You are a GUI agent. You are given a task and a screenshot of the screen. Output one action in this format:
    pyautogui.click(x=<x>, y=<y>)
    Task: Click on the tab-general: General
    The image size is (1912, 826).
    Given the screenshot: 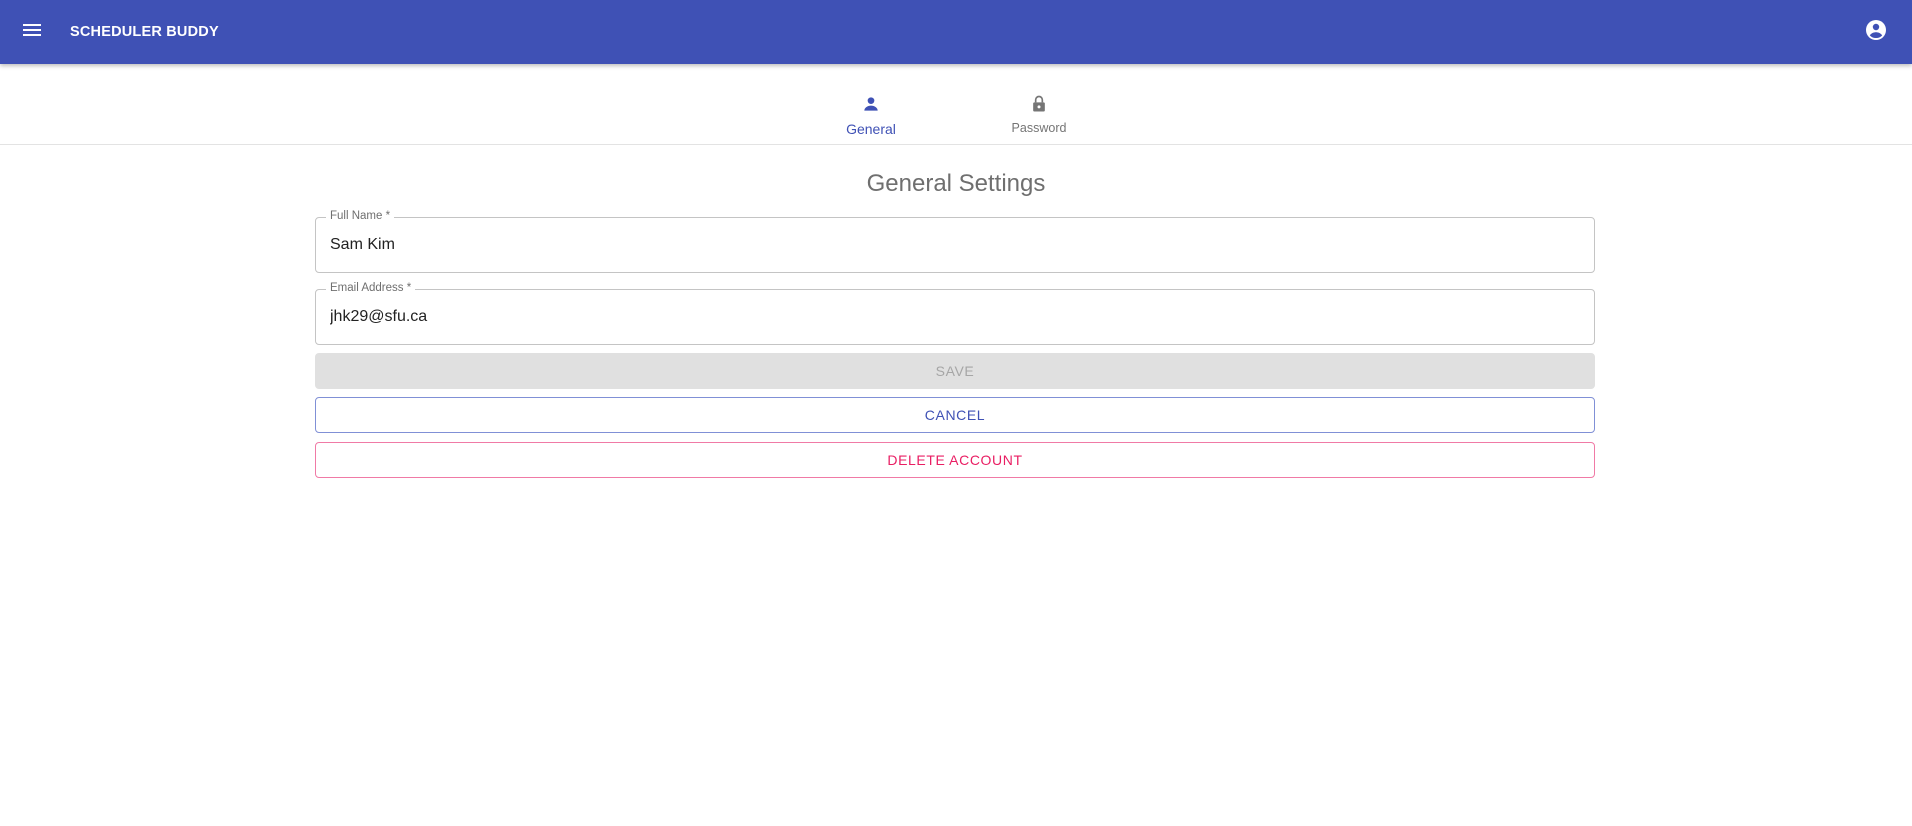 What is the action you would take?
    pyautogui.click(x=871, y=116)
    